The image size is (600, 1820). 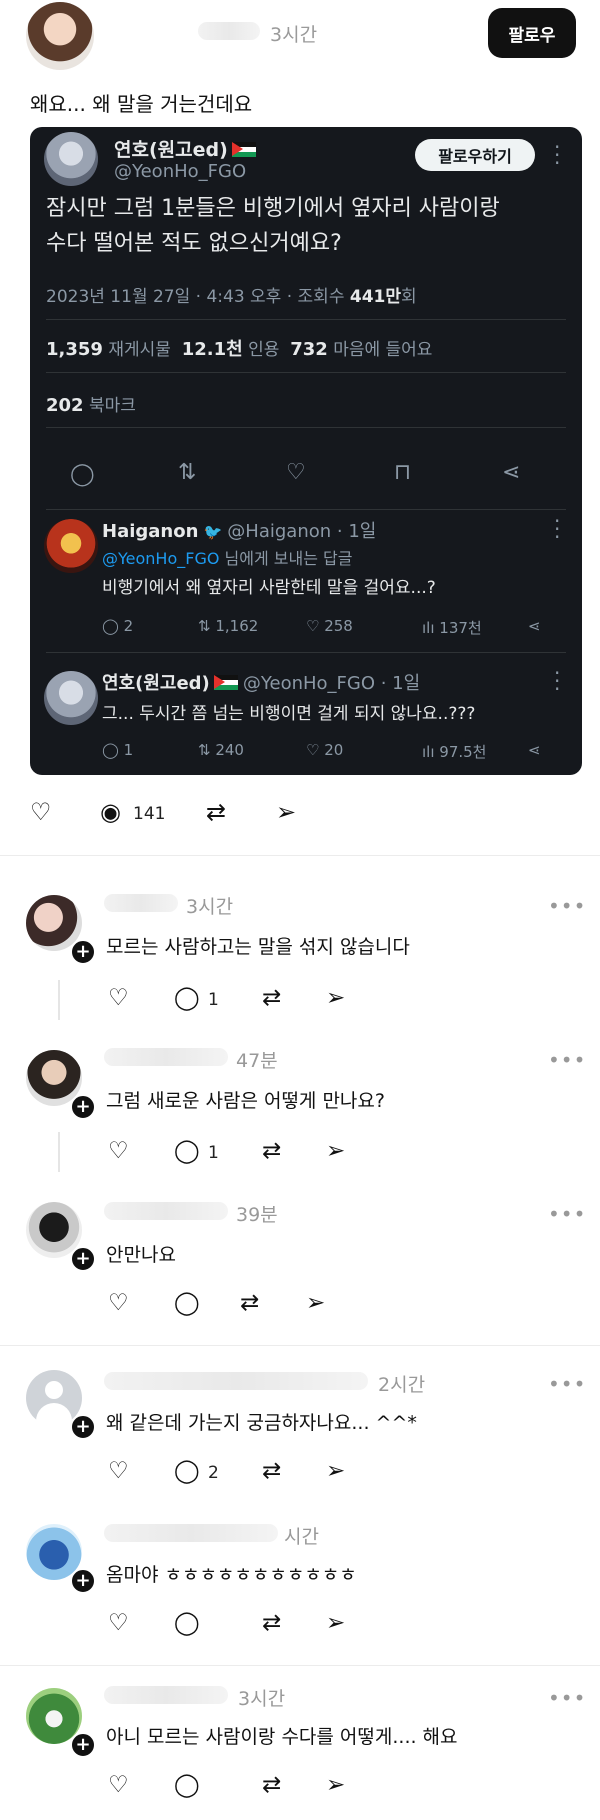 I want to click on like-button: ♡, so click(x=41, y=812).